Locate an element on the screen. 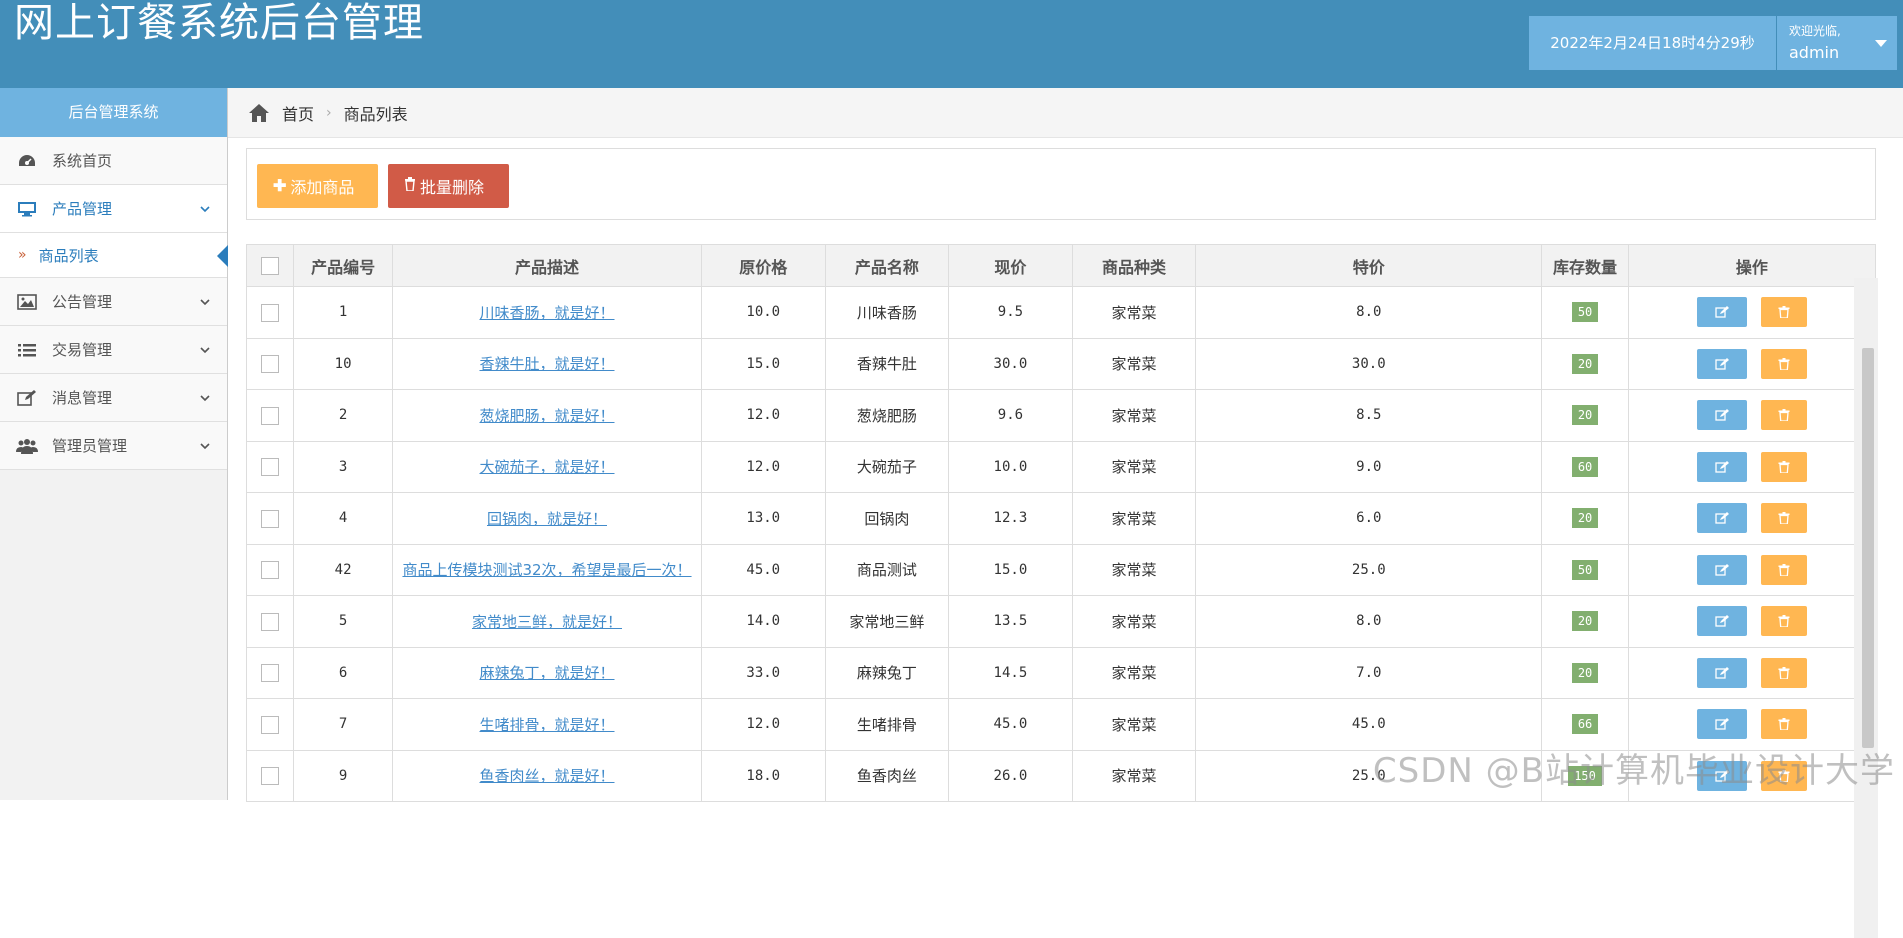 This screenshot has width=1903, height=938. table-row: 6麻辣兔丁，就是好！33.0麻辣兔丁14.5家常菜7.020 is located at coordinates (1061, 673).